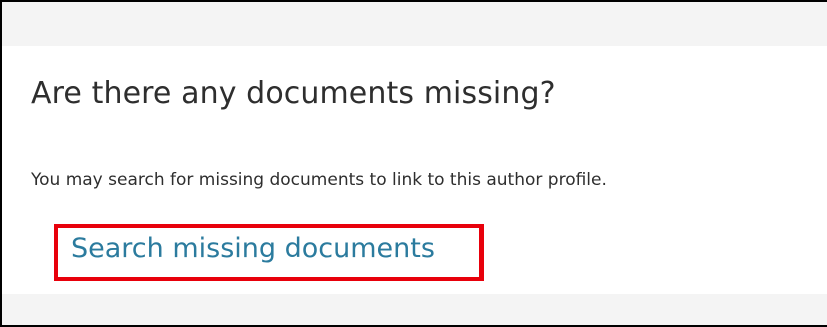  What do you see at coordinates (414, 309) in the screenshot?
I see `bottom-divider-band` at bounding box center [414, 309].